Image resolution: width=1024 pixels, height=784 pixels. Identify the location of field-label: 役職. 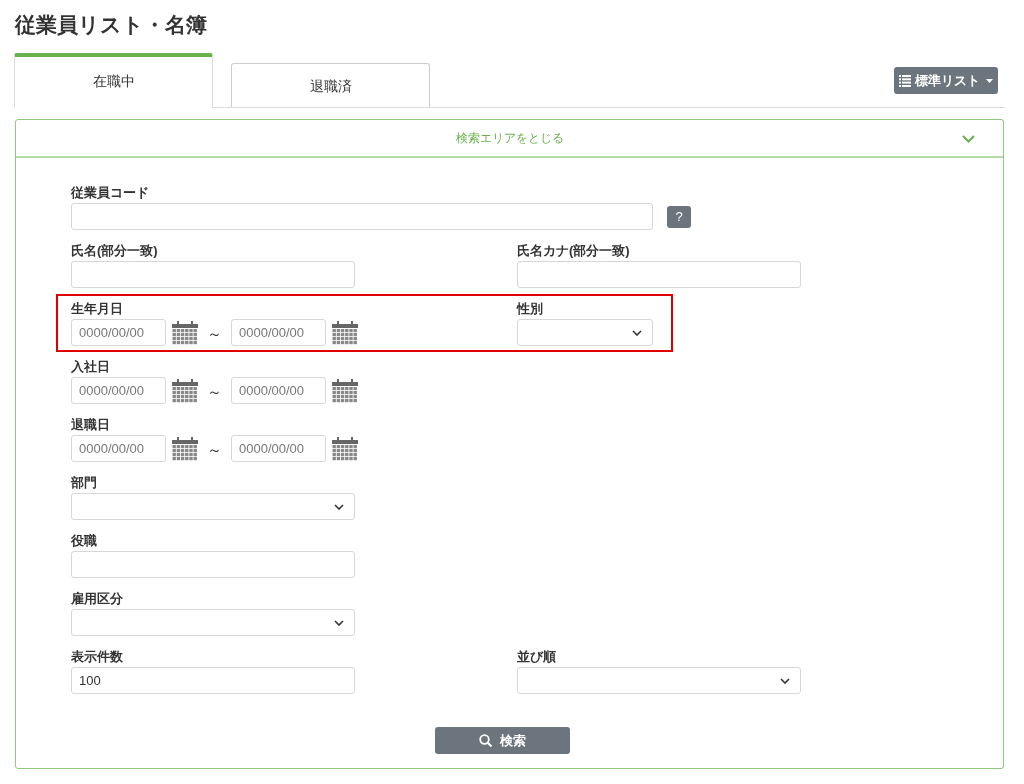
(84, 541).